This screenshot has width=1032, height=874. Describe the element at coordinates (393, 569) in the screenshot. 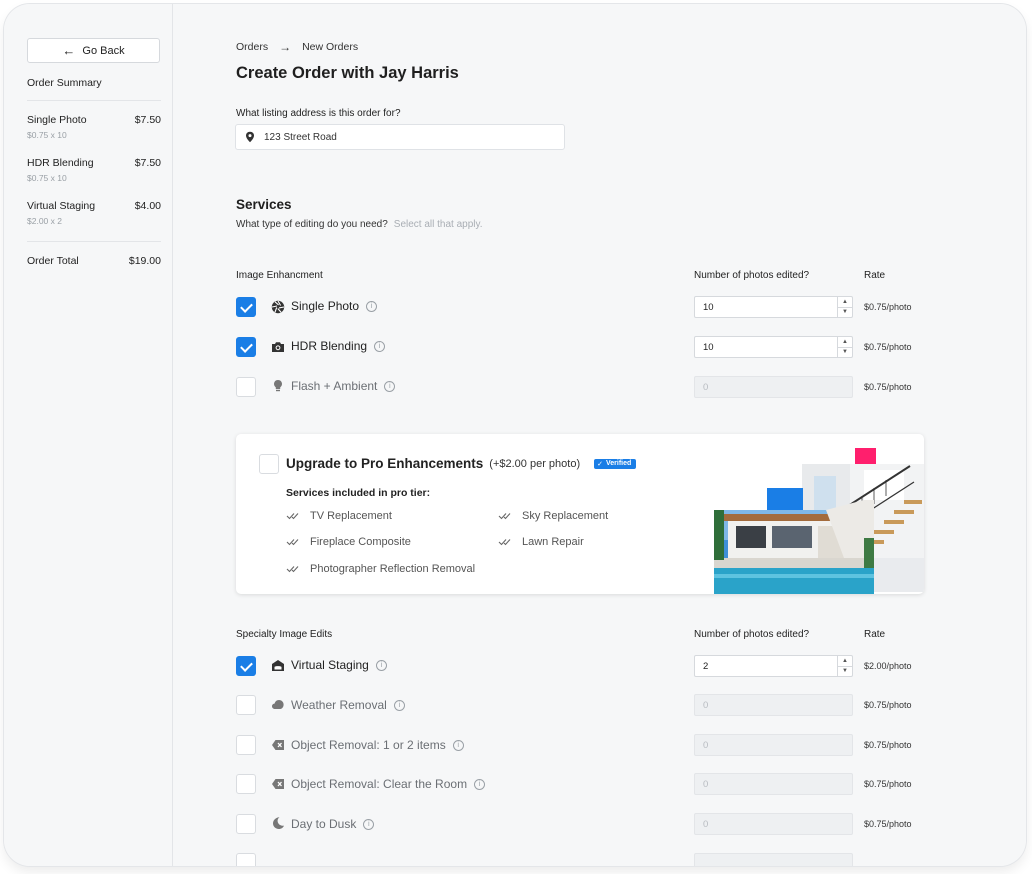

I see `pro-feature-label: Photographer Reflection Removal` at that location.